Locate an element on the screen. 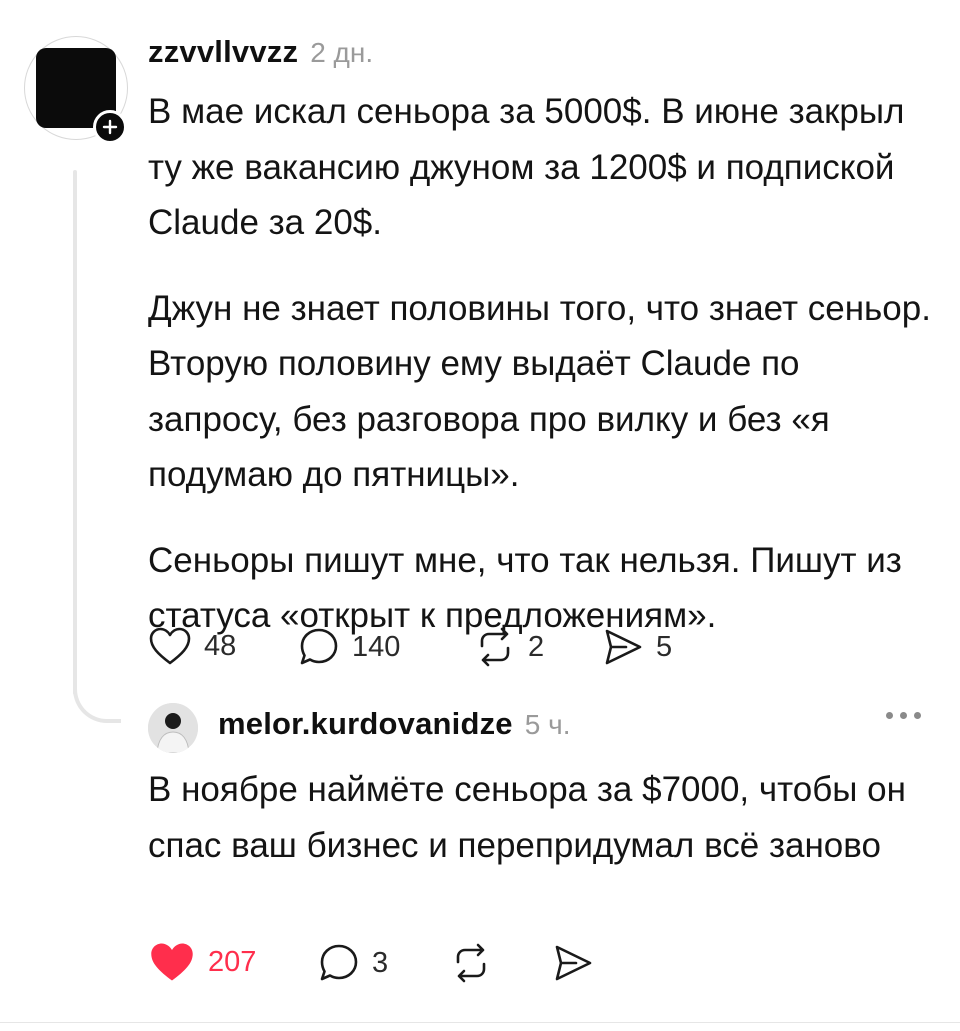 Image resolution: width=960 pixels, height=1031 pixels. thread-line is located at coordinates (75, 432).